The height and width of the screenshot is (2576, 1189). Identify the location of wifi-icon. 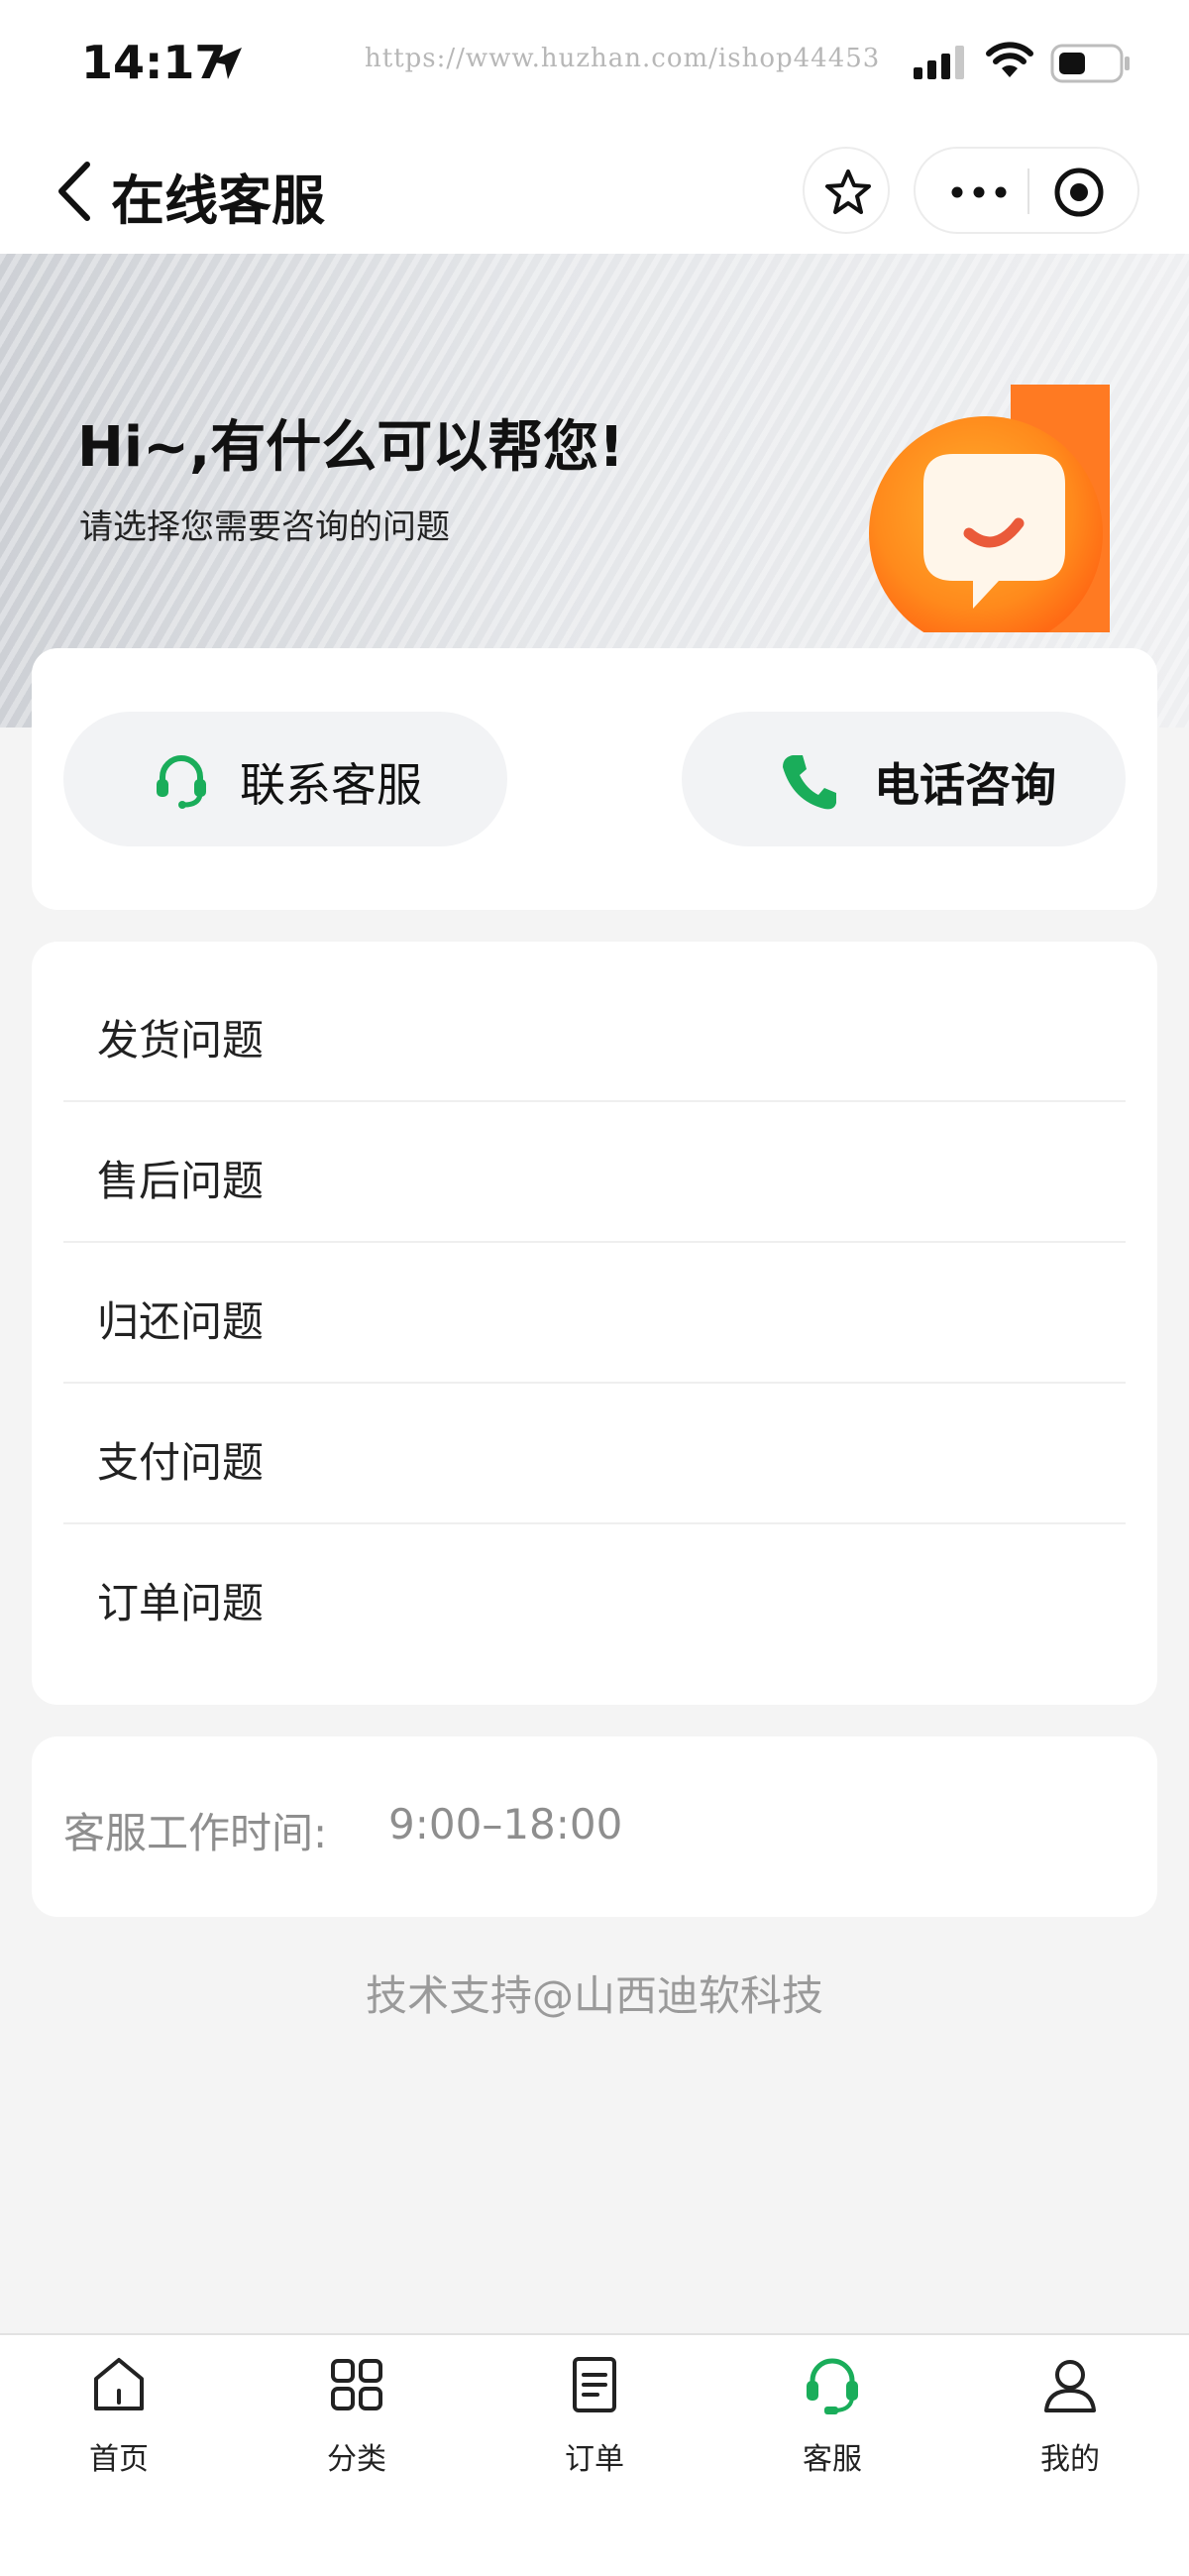
(1010, 59).